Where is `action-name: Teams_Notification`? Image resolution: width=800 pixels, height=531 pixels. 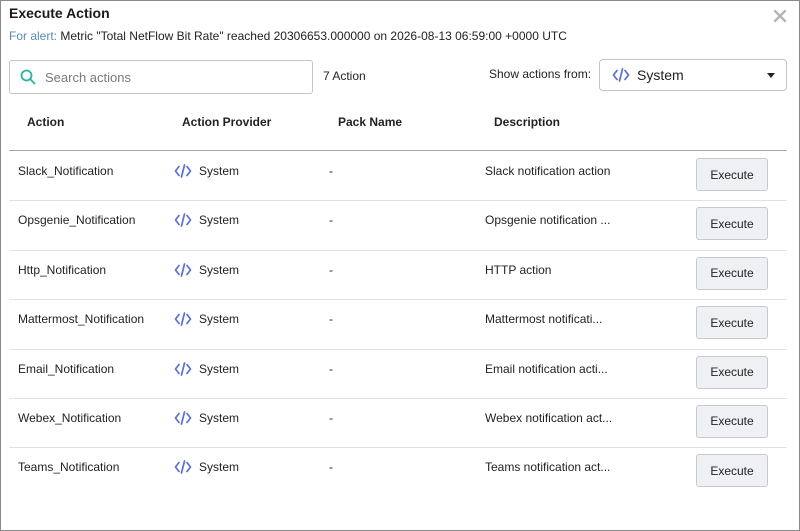 action-name: Teams_Notification is located at coordinates (69, 467).